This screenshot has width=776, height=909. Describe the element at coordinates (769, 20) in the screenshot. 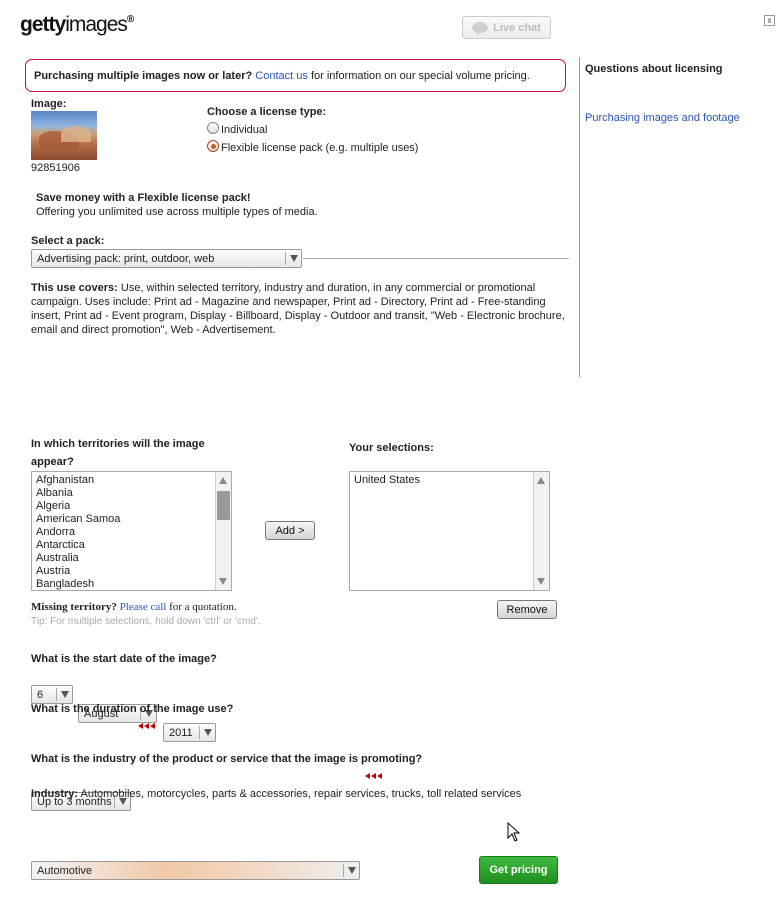

I see `close-icon: x` at that location.